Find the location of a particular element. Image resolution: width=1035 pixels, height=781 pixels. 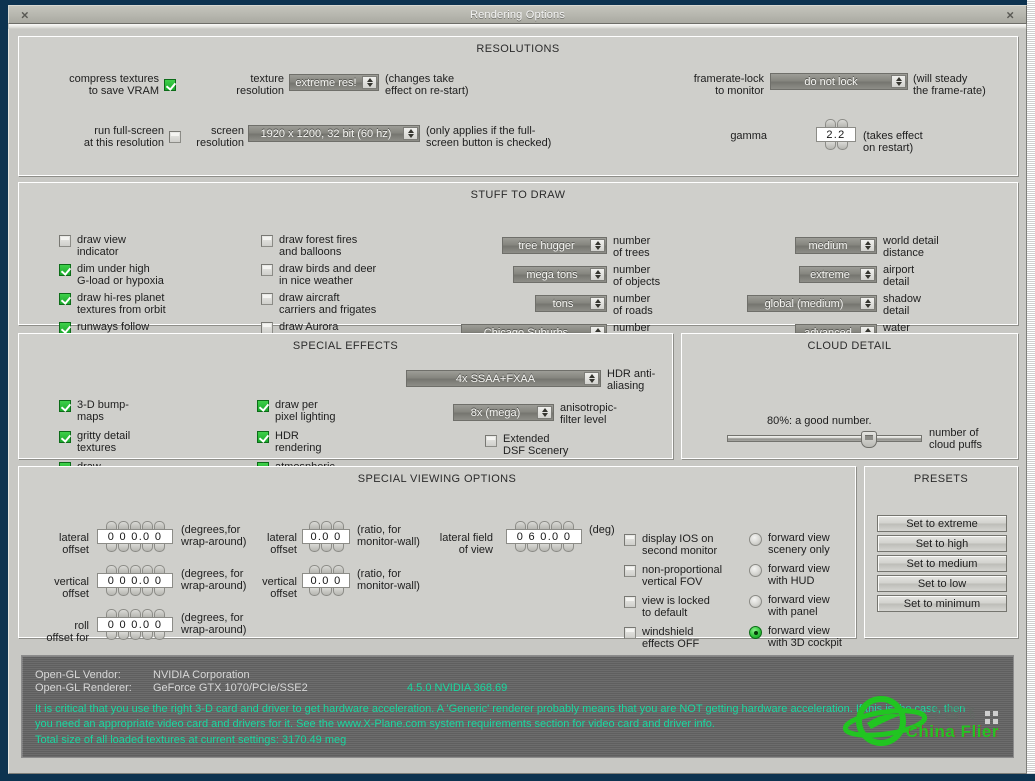

viewing-spinner-note-5: (deg) is located at coordinates (602, 530).